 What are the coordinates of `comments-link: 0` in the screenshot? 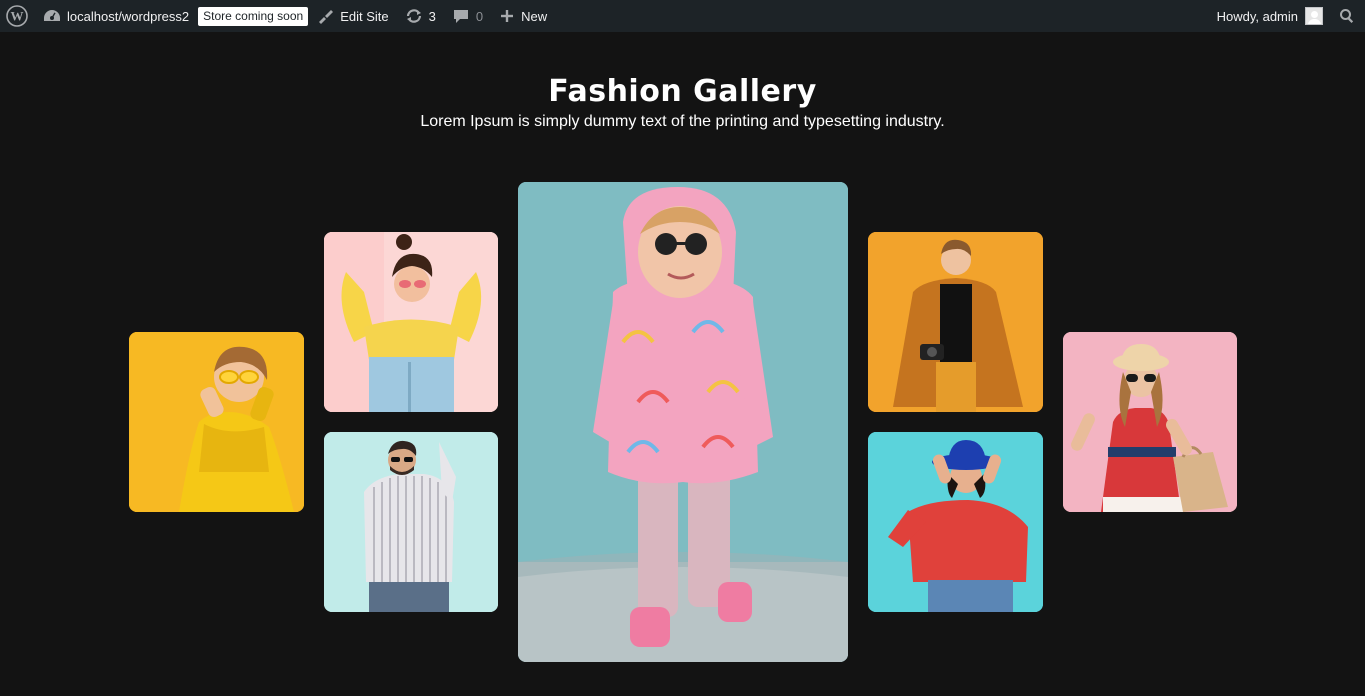 It's located at (467, 16).